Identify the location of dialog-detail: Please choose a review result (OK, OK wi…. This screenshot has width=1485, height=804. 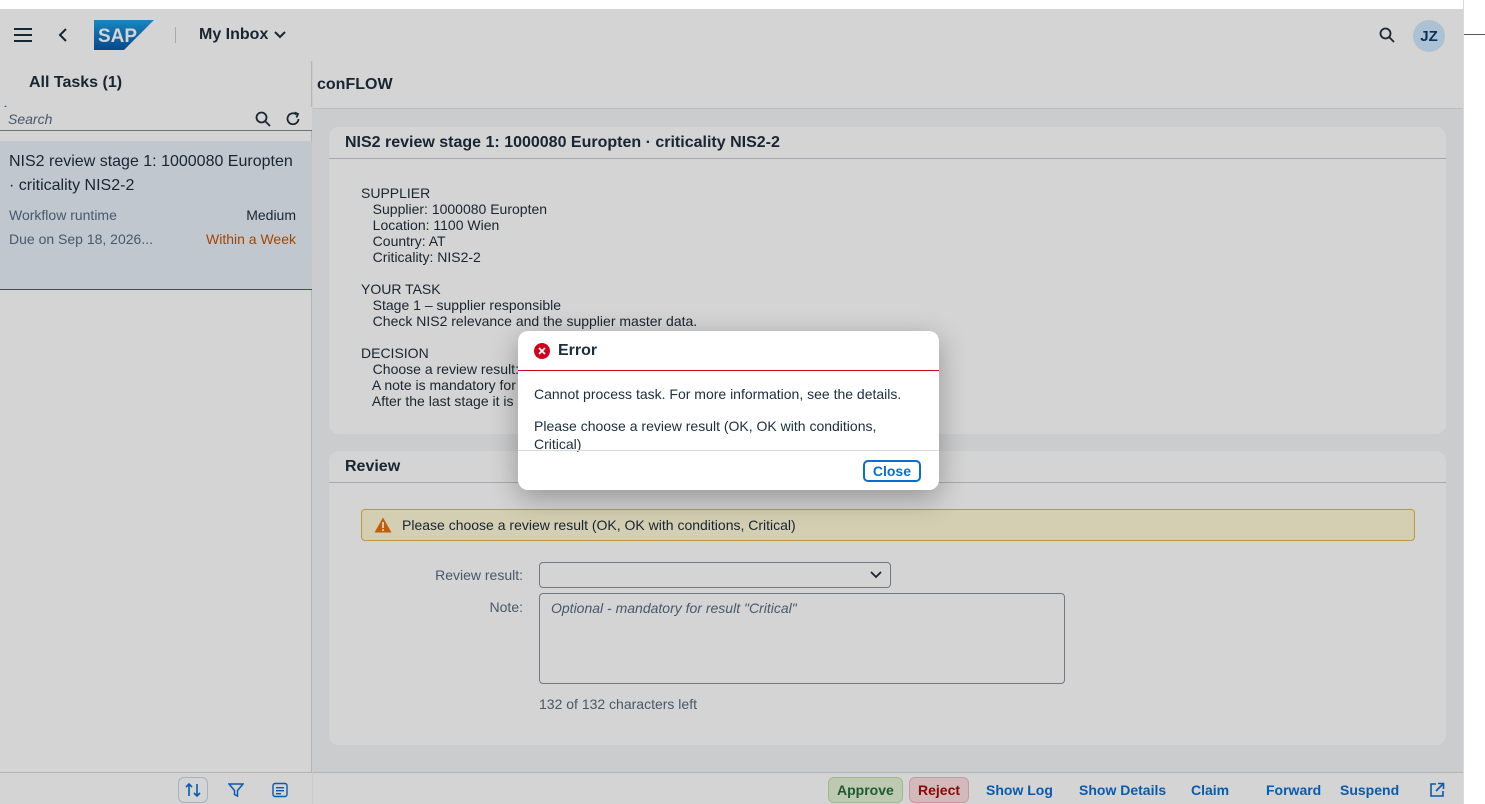
(705, 435).